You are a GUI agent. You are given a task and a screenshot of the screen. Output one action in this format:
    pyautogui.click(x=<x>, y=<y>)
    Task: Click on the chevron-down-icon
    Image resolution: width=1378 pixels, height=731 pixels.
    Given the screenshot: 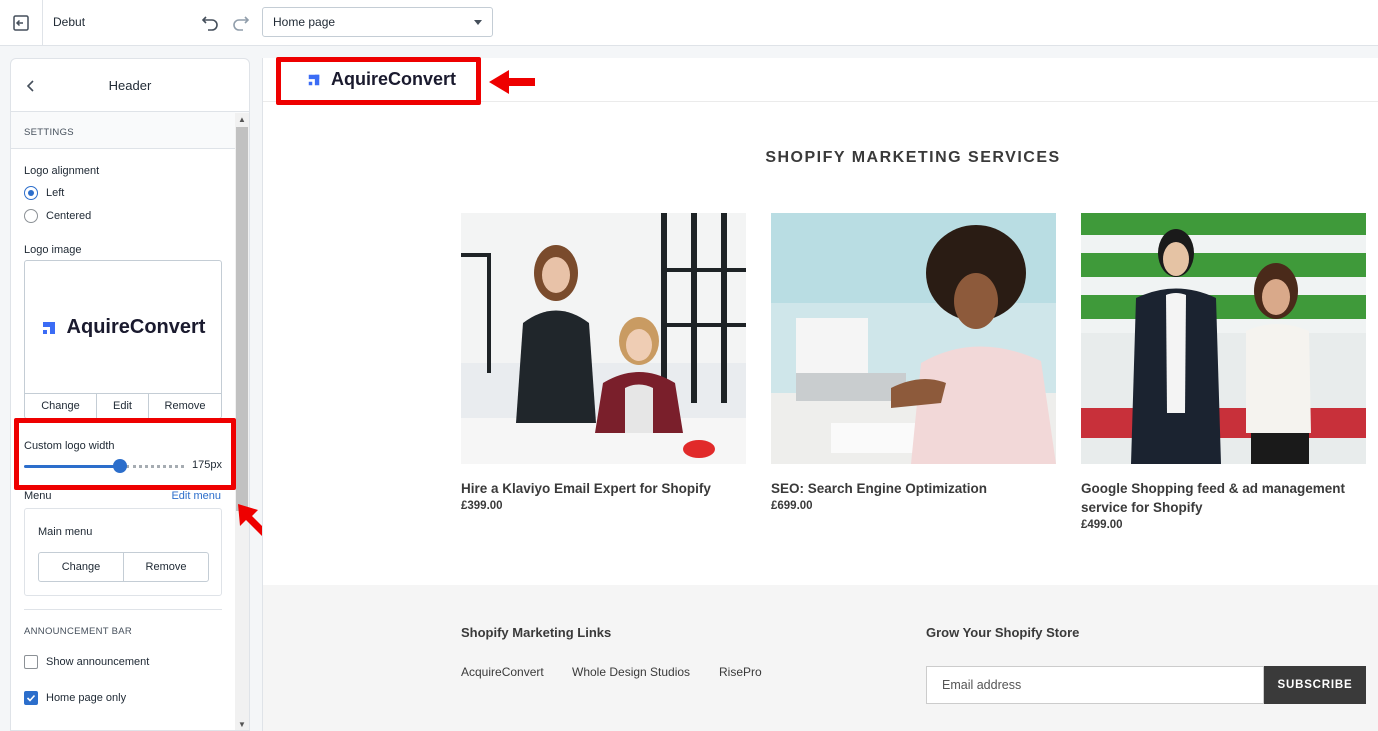 What is the action you would take?
    pyautogui.click(x=478, y=22)
    